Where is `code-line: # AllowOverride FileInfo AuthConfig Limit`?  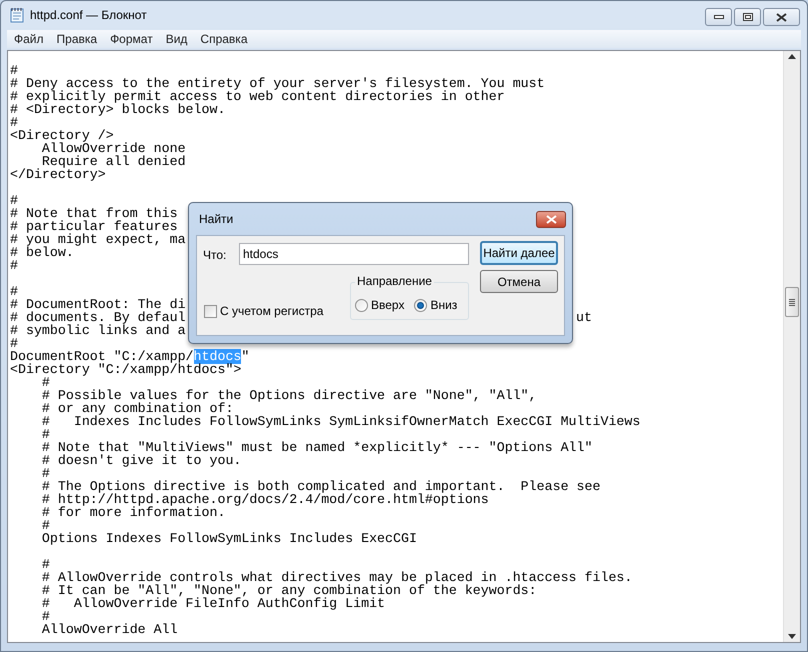
code-line: # AllowOverride FileInfo AuthConfig Limit is located at coordinates (213, 603).